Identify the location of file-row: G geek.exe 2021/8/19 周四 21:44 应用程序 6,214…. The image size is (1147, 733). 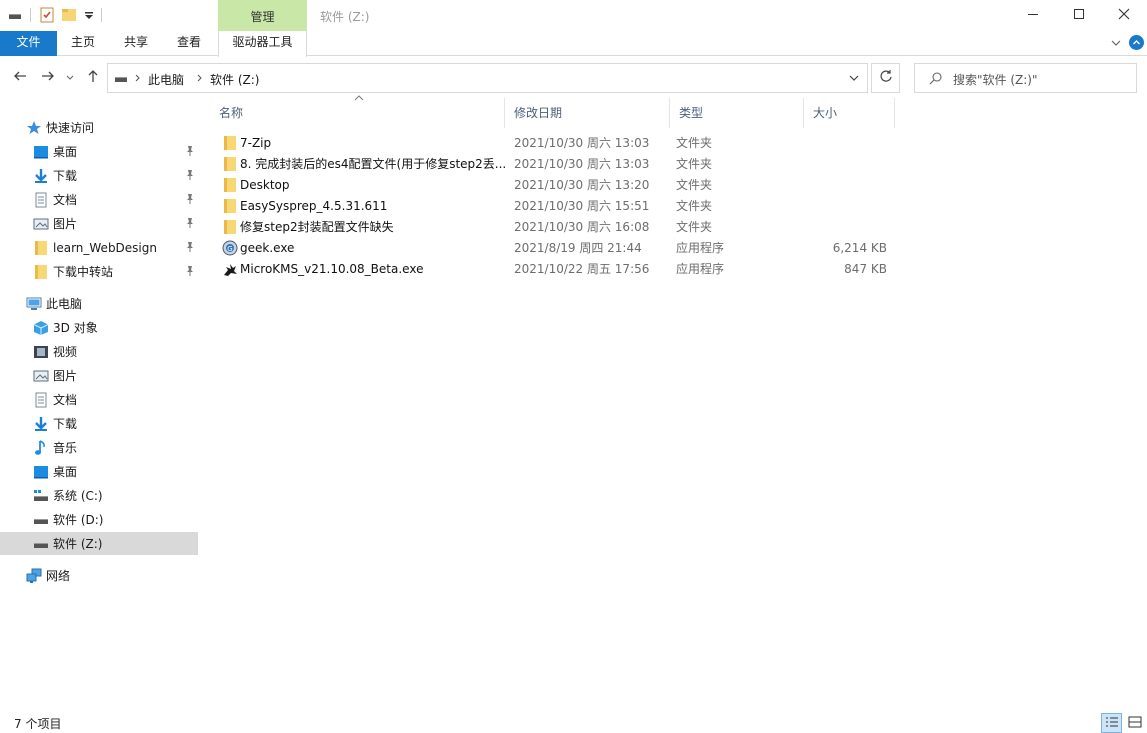
(550, 248).